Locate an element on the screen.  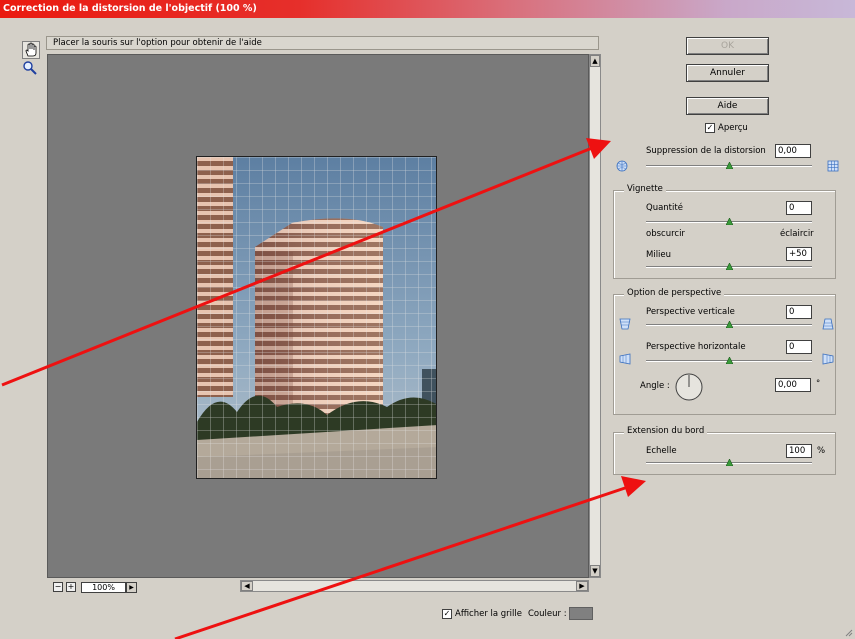
scale-label: Echelle is located at coordinates (661, 451).